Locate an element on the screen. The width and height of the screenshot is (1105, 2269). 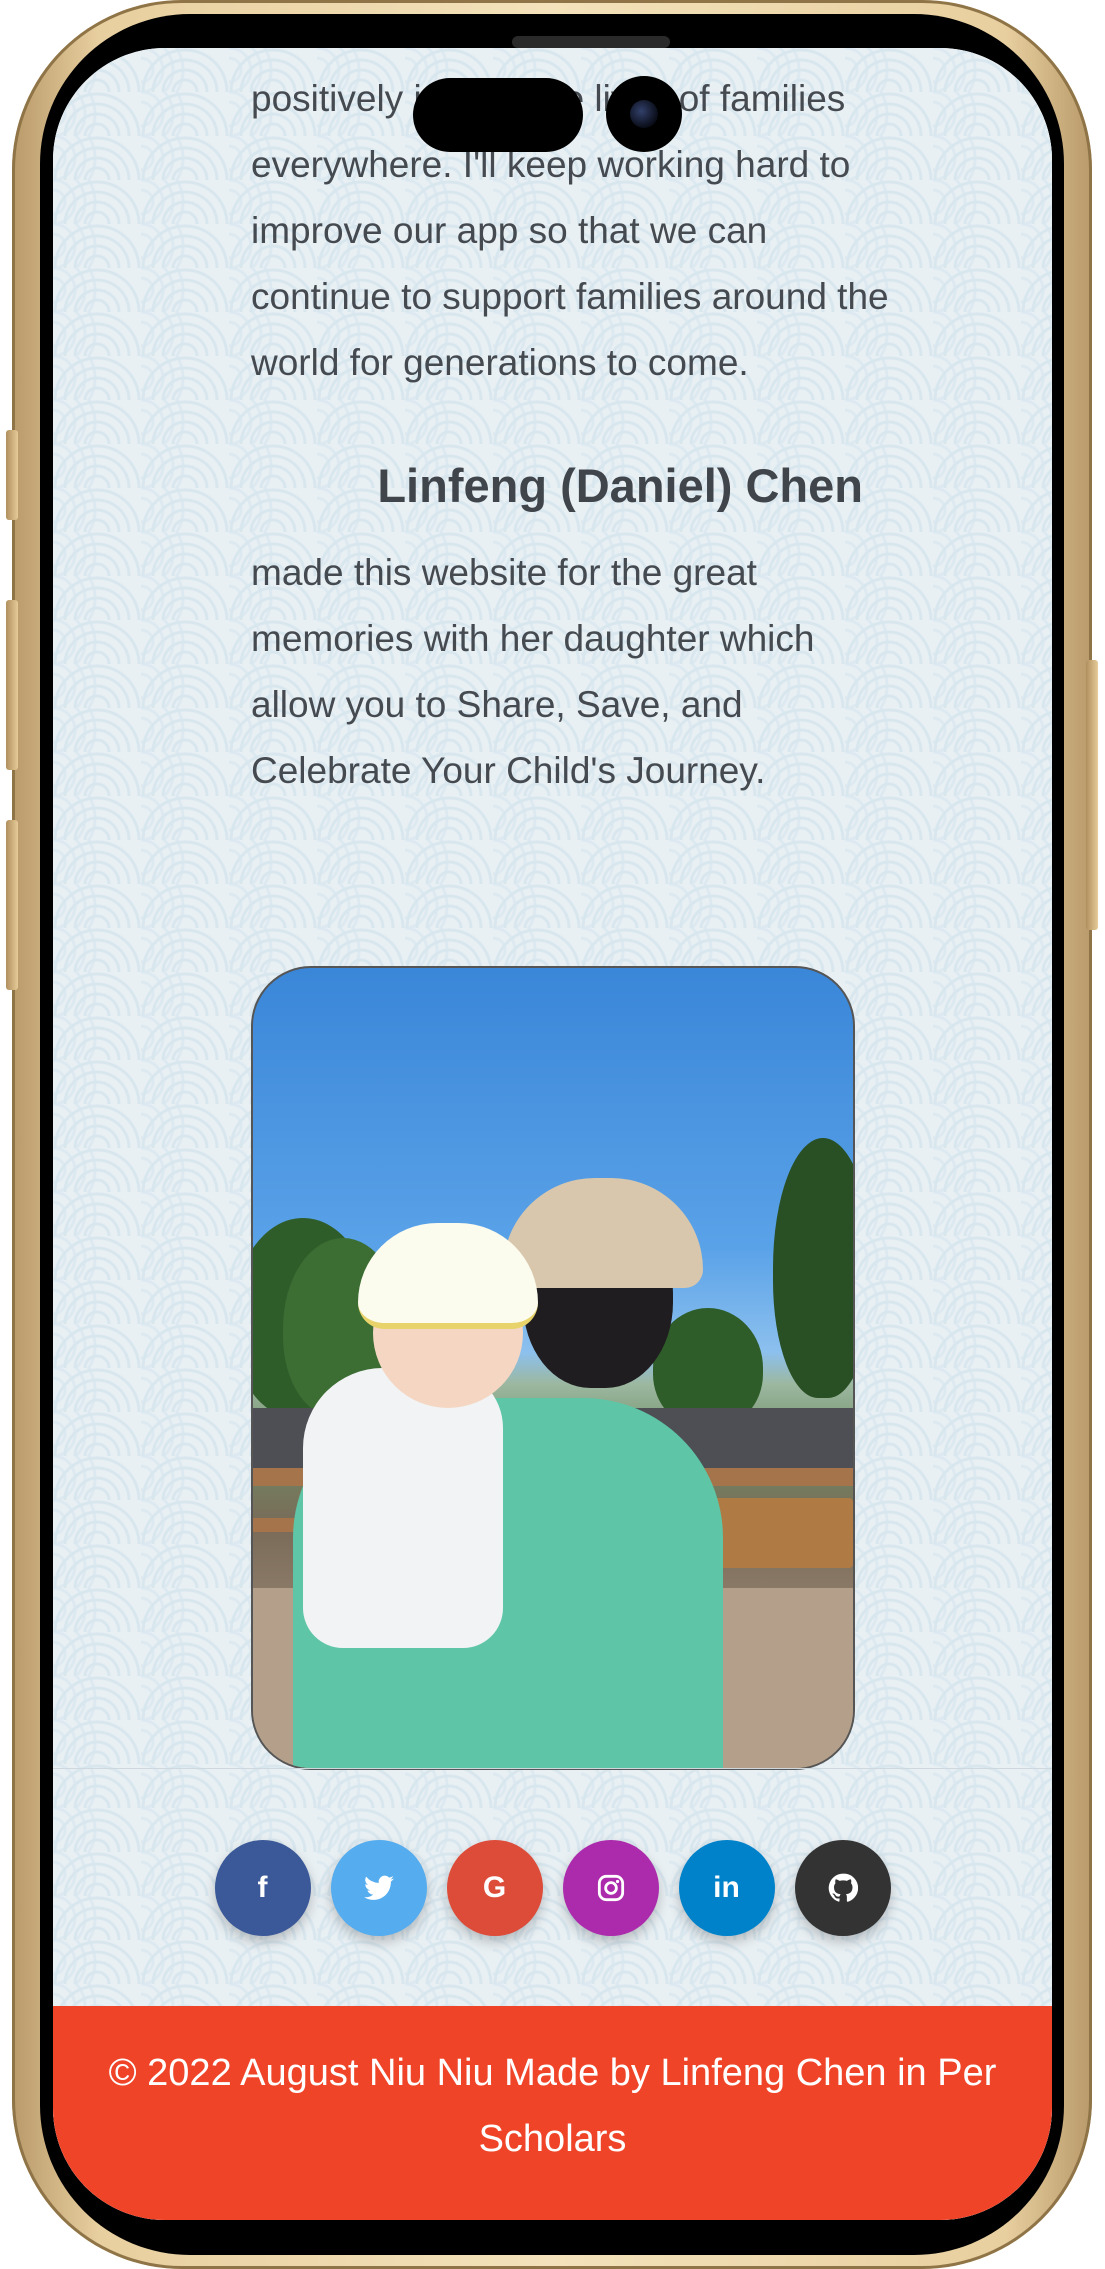
github-icon is located at coordinates (843, 1887).